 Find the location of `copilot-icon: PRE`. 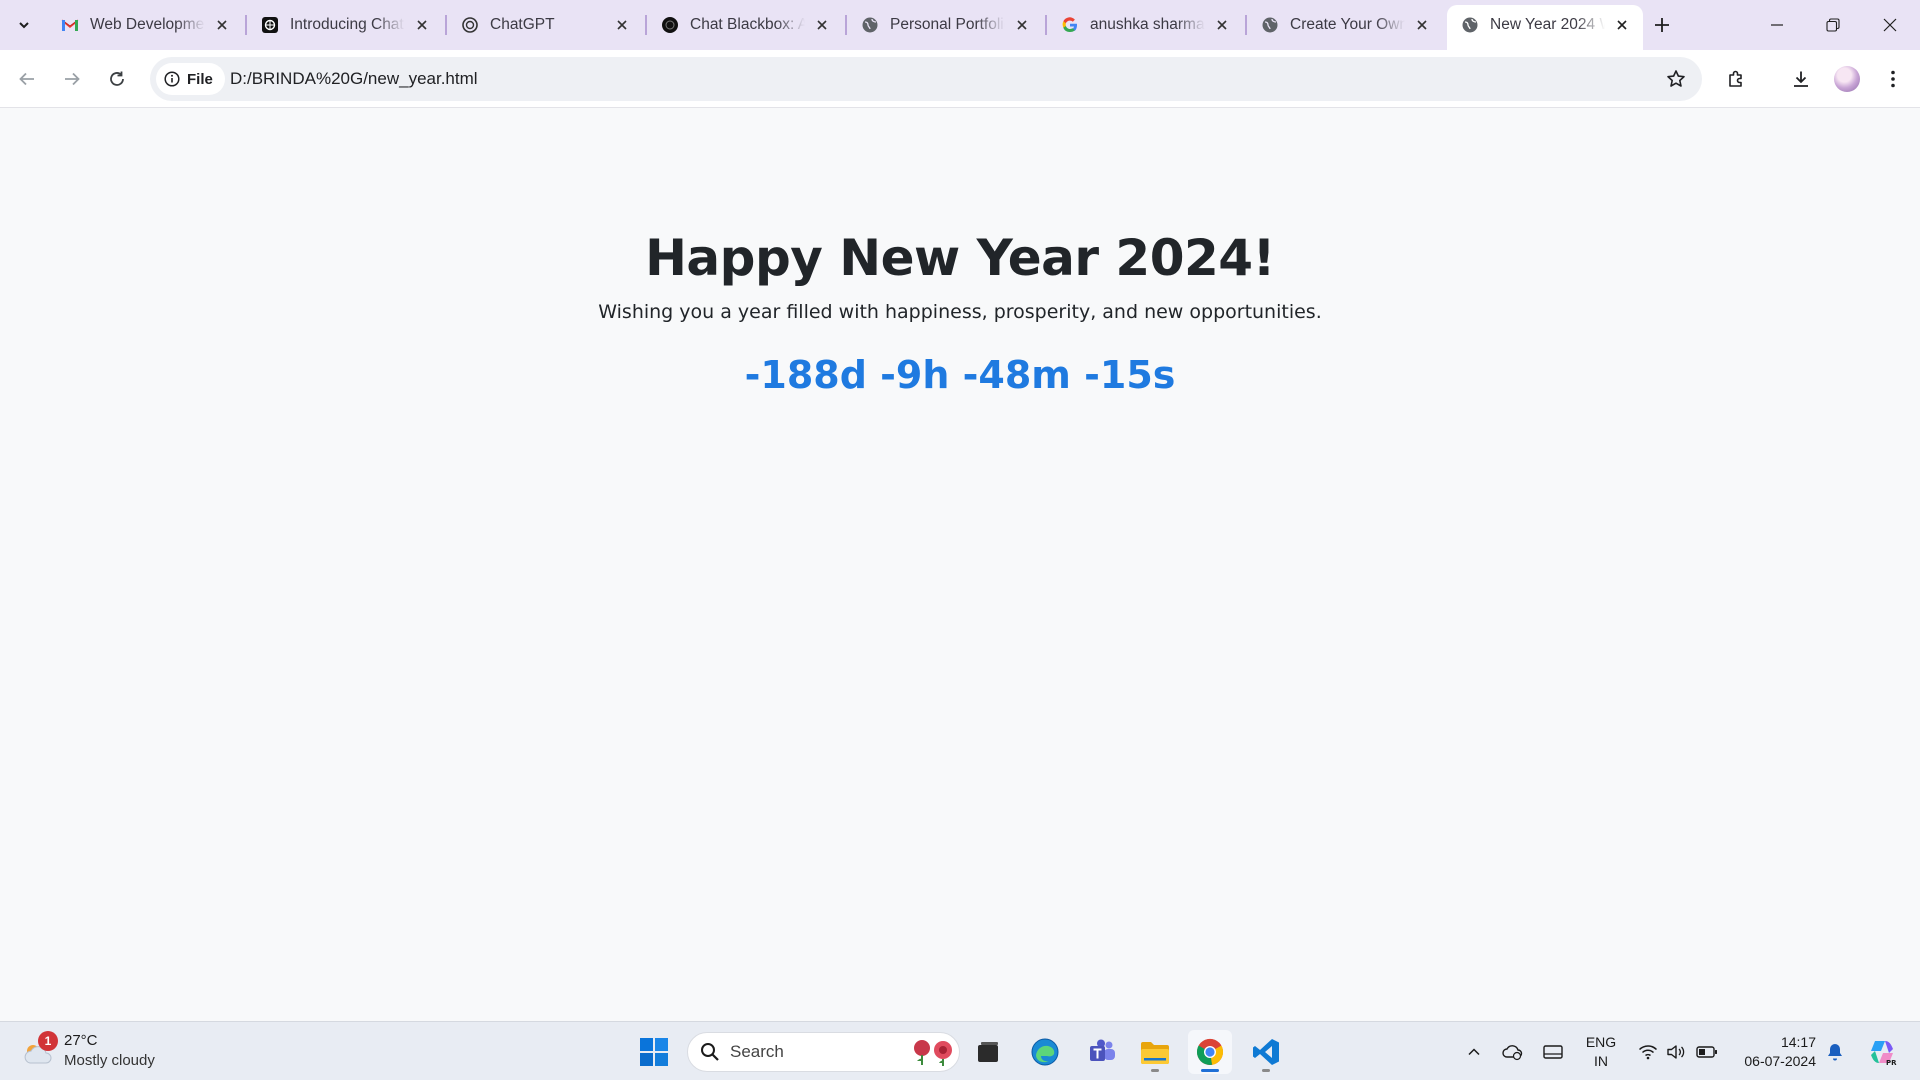

copilot-icon: PRE is located at coordinates (1884, 1054).